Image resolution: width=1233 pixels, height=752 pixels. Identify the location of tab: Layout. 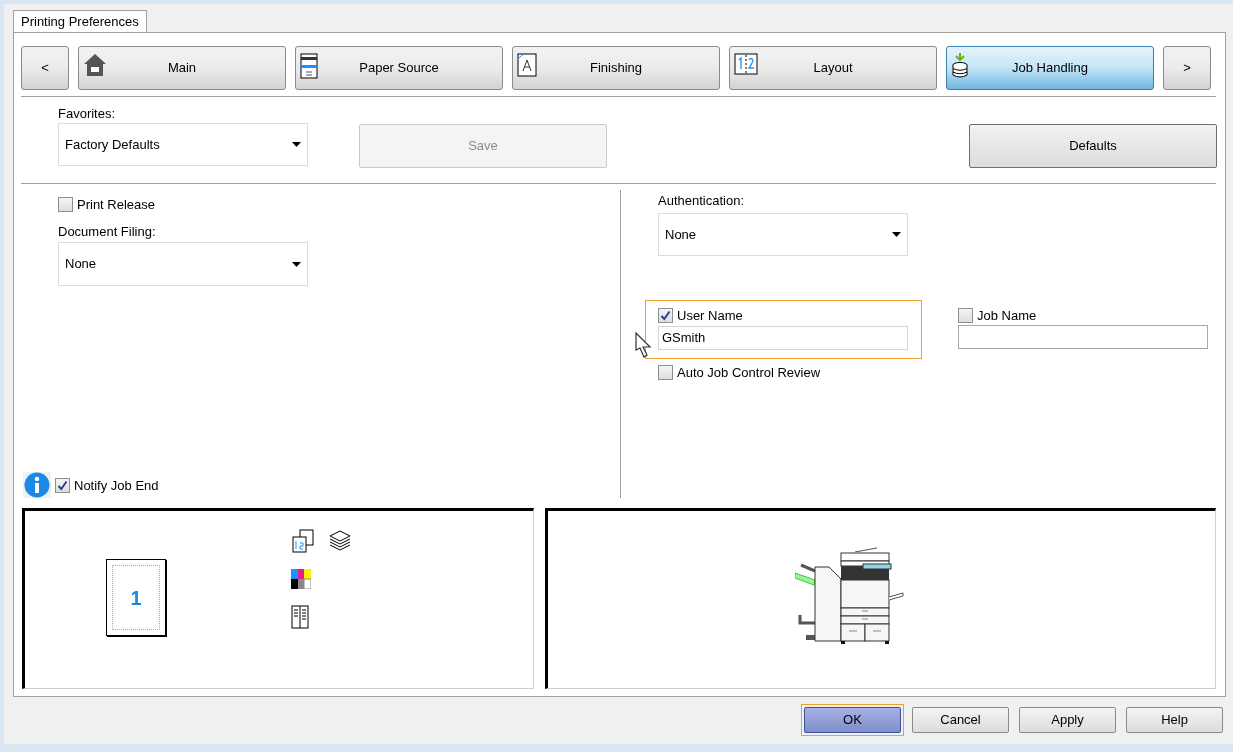
(833, 68).